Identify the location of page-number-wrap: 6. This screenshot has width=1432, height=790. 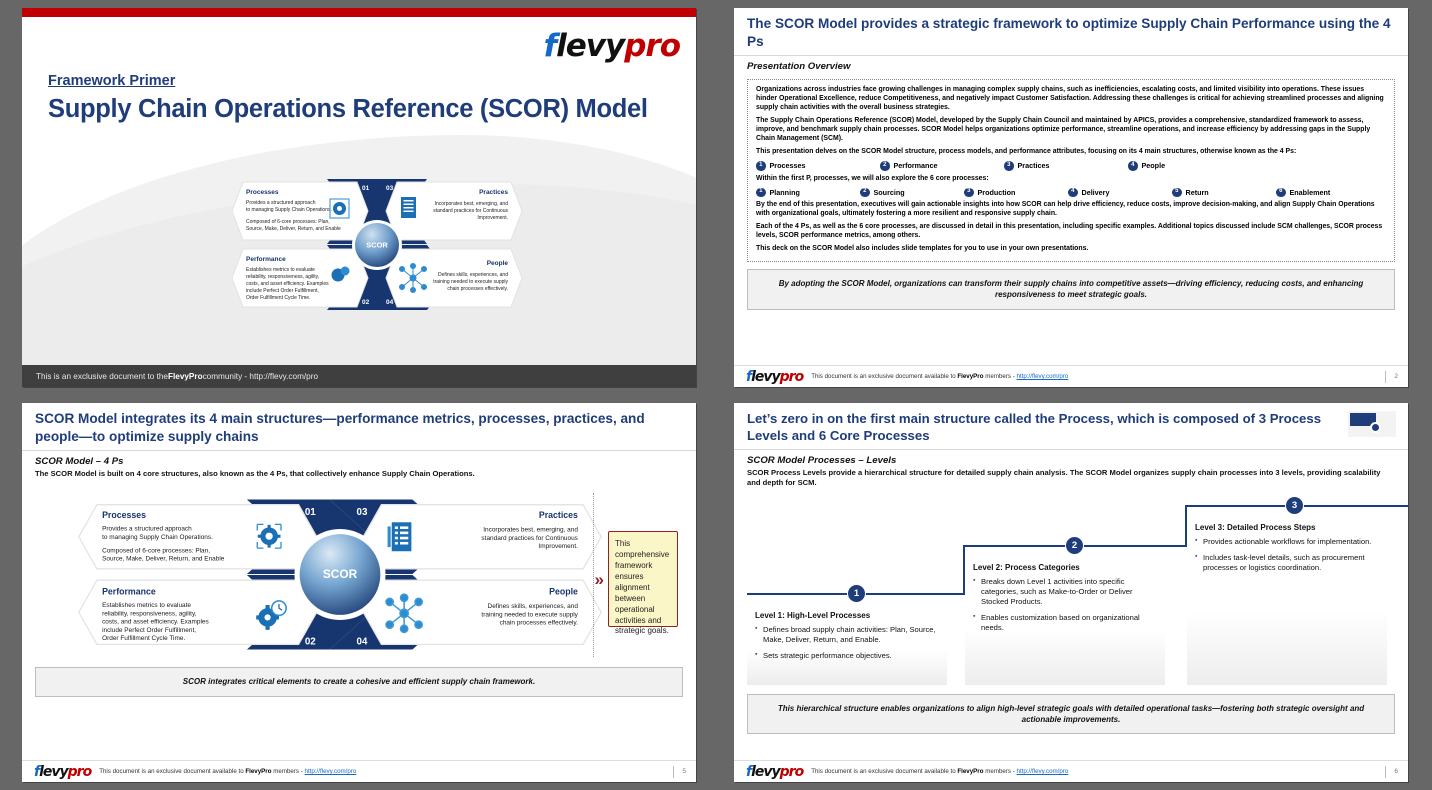
(1391, 771).